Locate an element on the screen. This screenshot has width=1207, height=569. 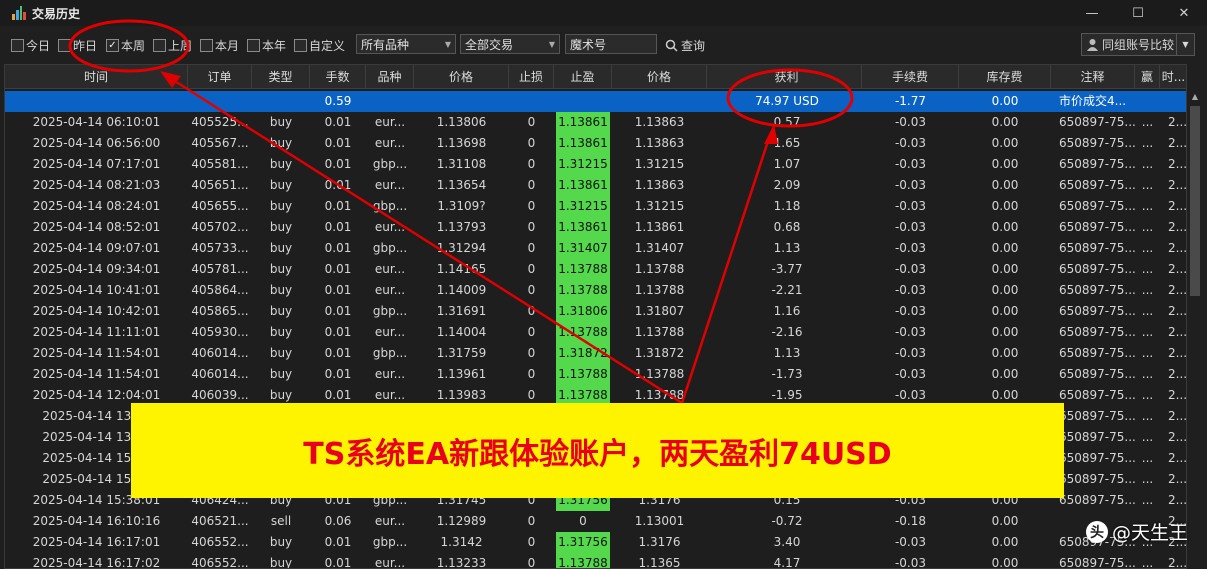
column-header-time: 时间 is located at coordinates (96, 77).